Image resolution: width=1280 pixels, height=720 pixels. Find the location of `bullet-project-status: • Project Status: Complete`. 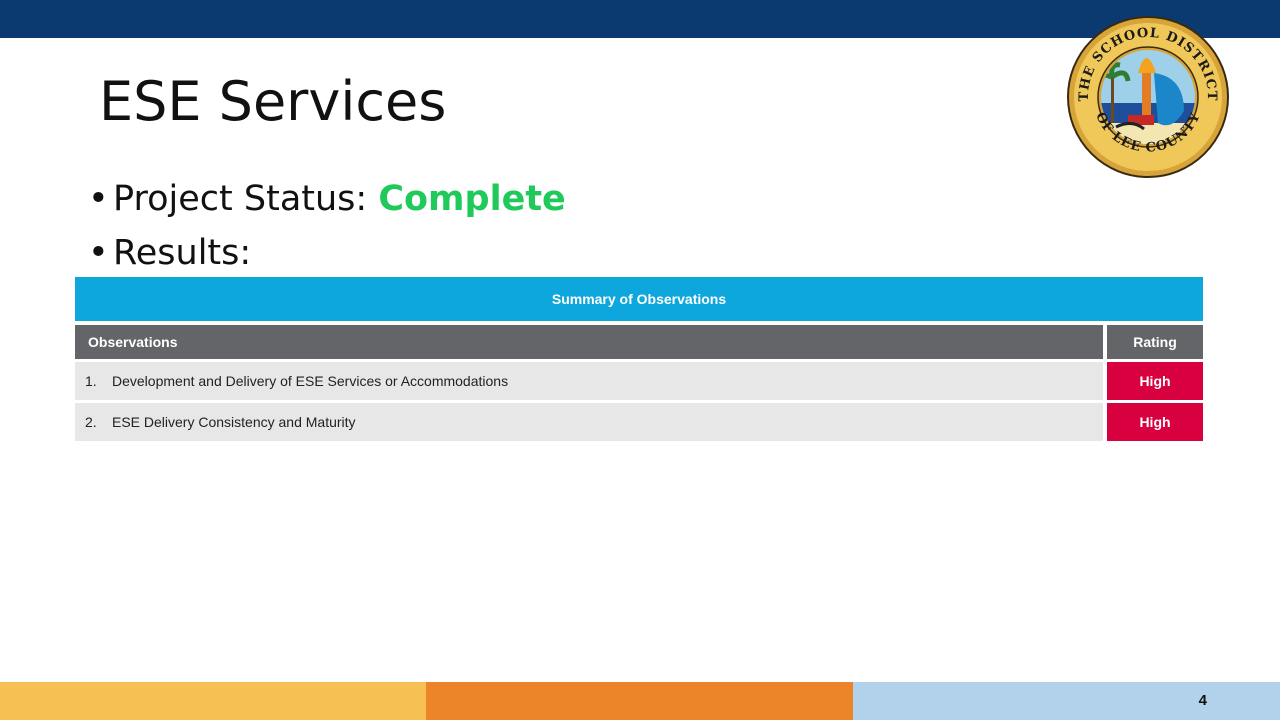

bullet-project-status: • Project Status: Complete is located at coordinates (327, 201).